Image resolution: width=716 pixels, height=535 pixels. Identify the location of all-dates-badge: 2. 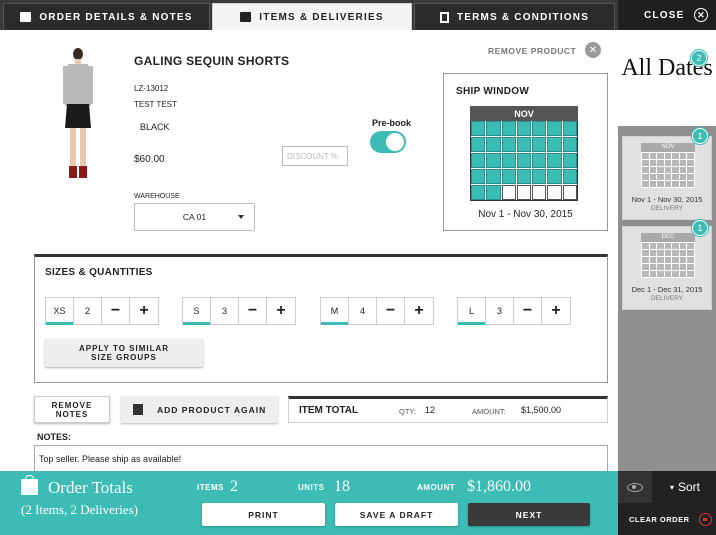
(699, 58).